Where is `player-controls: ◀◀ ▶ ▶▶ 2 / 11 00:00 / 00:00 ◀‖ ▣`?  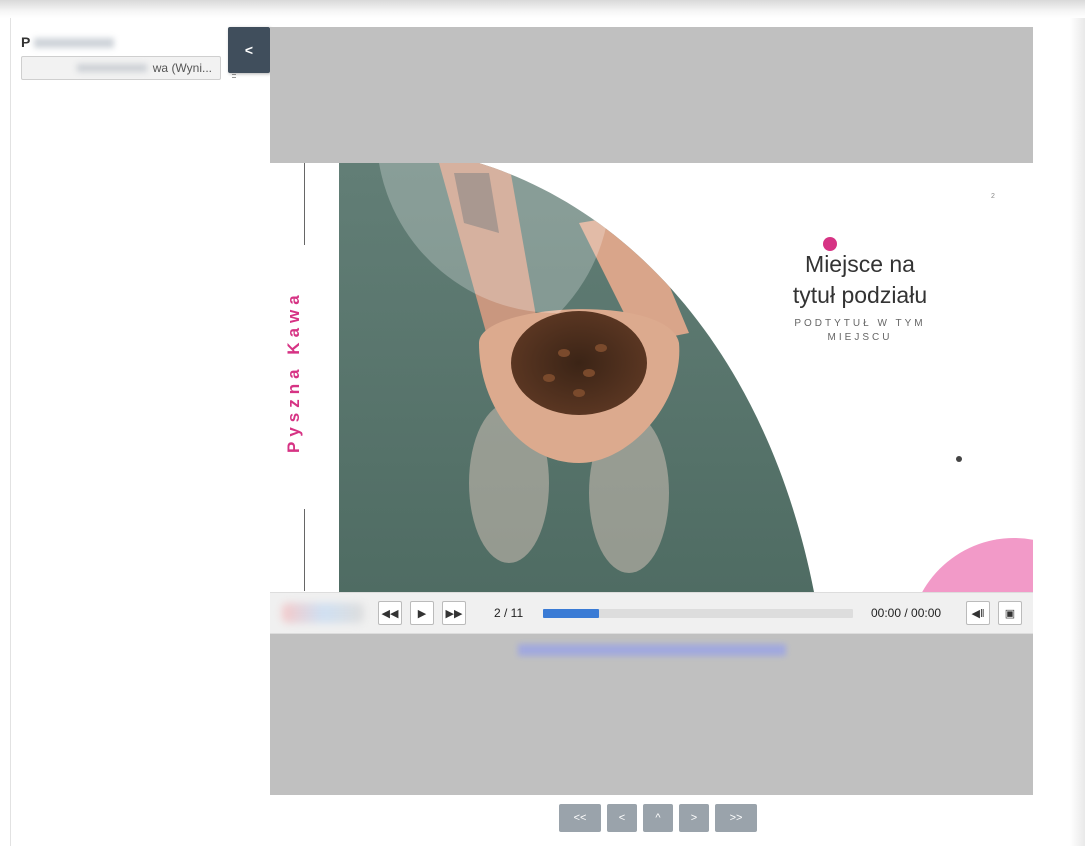
player-controls: ◀◀ ▶ ▶▶ 2 / 11 00:00 / 00:00 ◀‖ ▣ is located at coordinates (651, 613).